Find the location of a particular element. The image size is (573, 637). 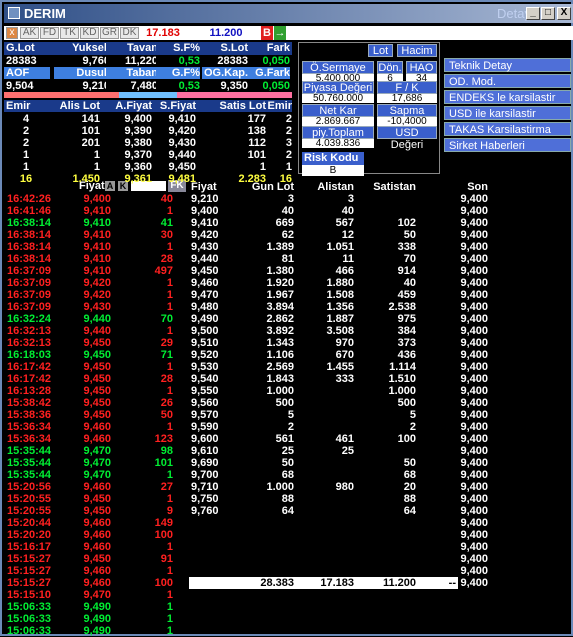

trade-lot: 71 is located at coordinates (166, 355).